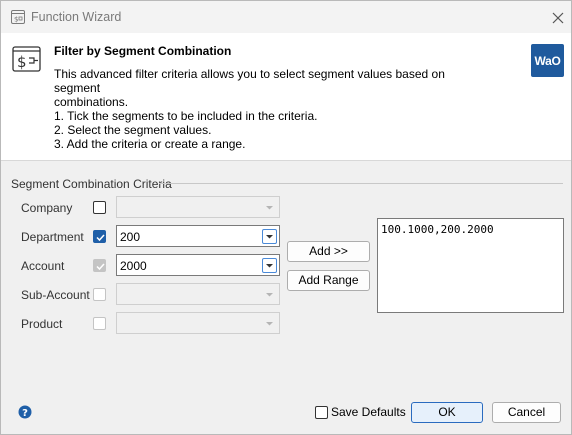 Image resolution: width=572 pixels, height=435 pixels. Describe the element at coordinates (447, 412) in the screenshot. I see `ok-button: OK` at that location.